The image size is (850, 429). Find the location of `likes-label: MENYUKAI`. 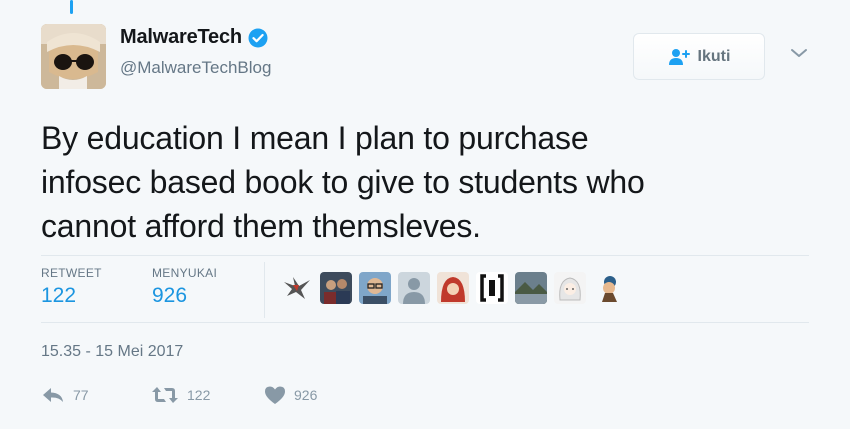

likes-label: MENYUKAI is located at coordinates (185, 273).